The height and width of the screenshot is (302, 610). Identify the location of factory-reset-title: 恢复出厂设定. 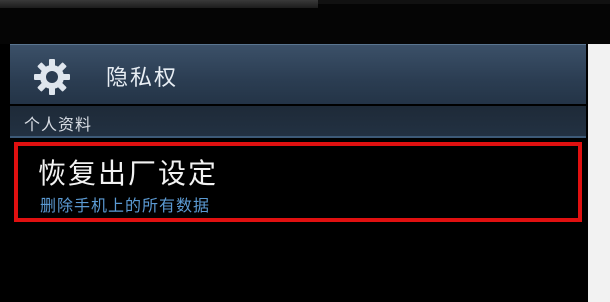
(128, 173).